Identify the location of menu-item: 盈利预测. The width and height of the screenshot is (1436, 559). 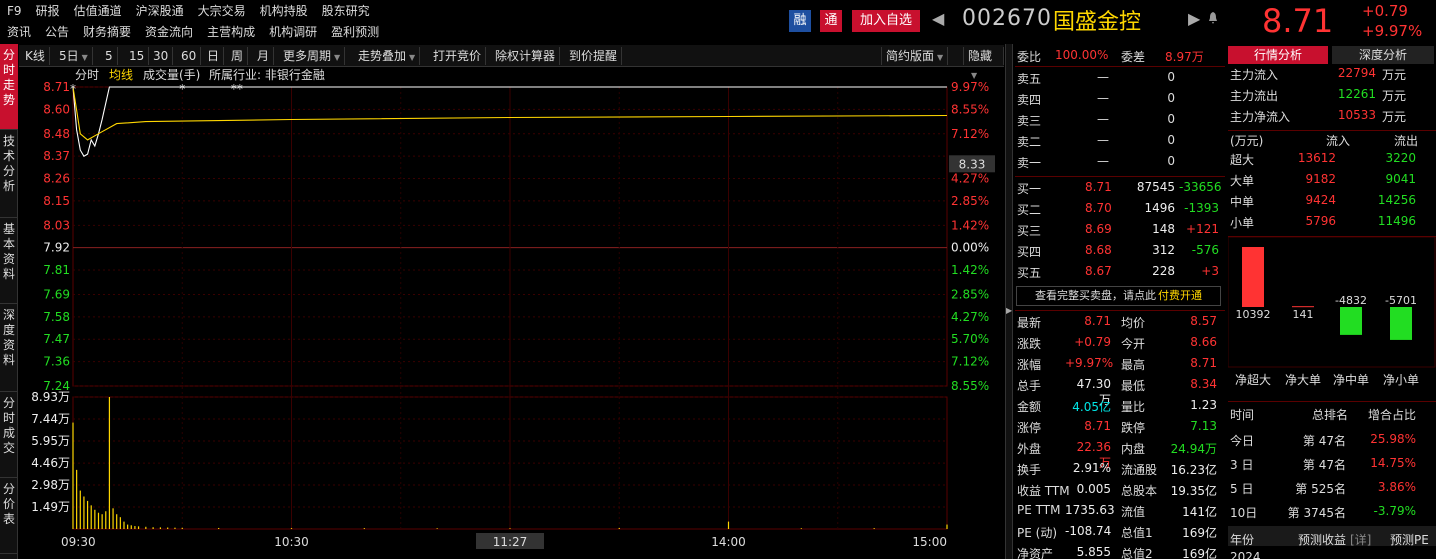
(355, 32).